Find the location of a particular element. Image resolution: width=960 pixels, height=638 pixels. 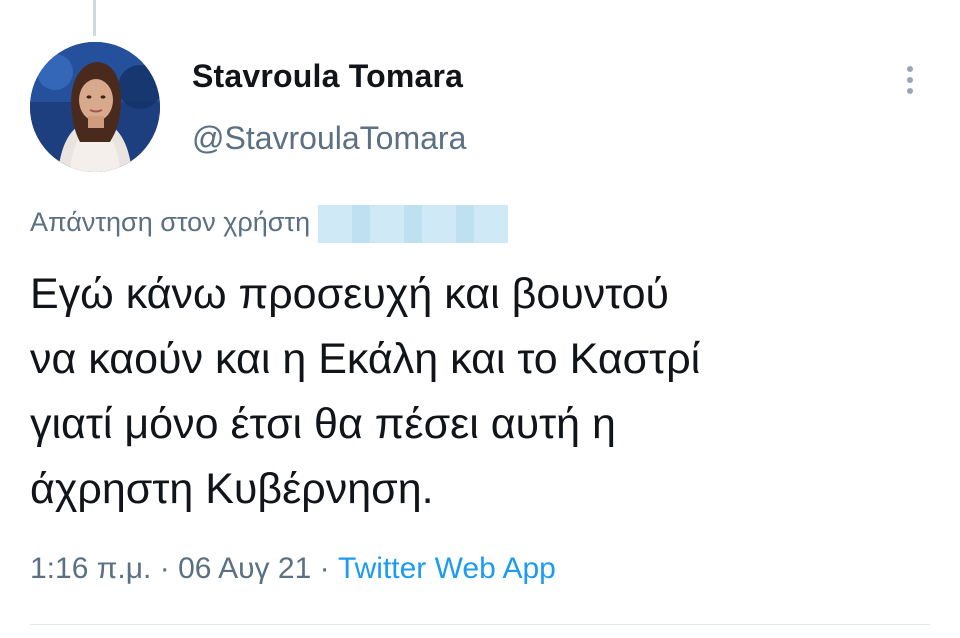

display-name: Stavroula Tomara is located at coordinates (327, 76).